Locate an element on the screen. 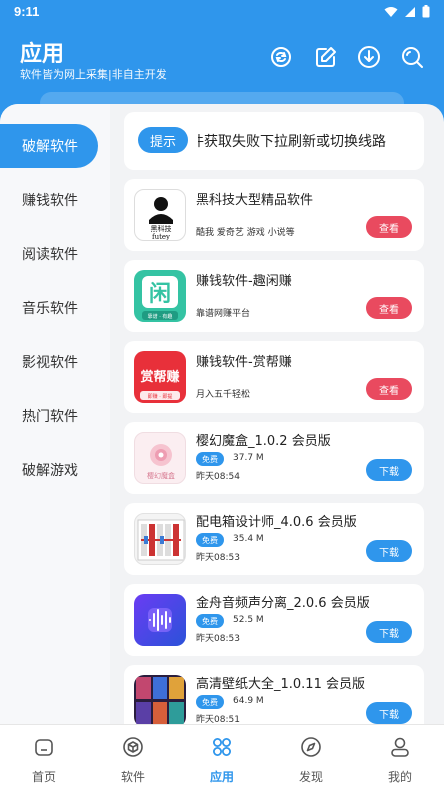 The image size is (444, 791). app-icon: 樱幻魔盒 is located at coordinates (160, 458).